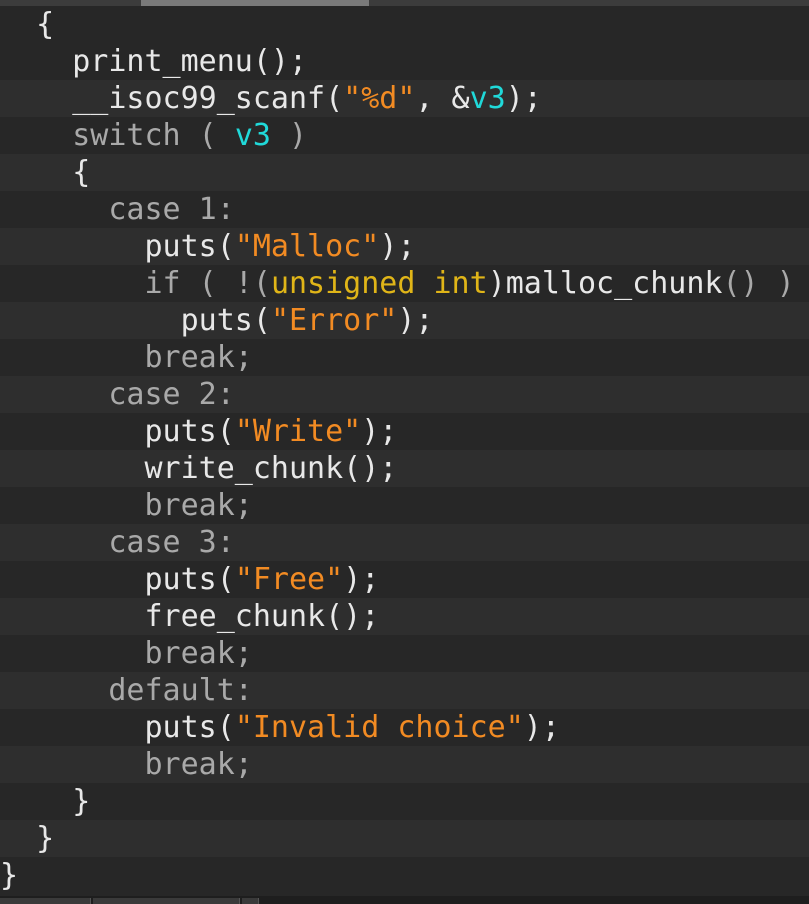 The image size is (809, 904). Describe the element at coordinates (404, 468) in the screenshot. I see `code-line: write_chunk();` at that location.